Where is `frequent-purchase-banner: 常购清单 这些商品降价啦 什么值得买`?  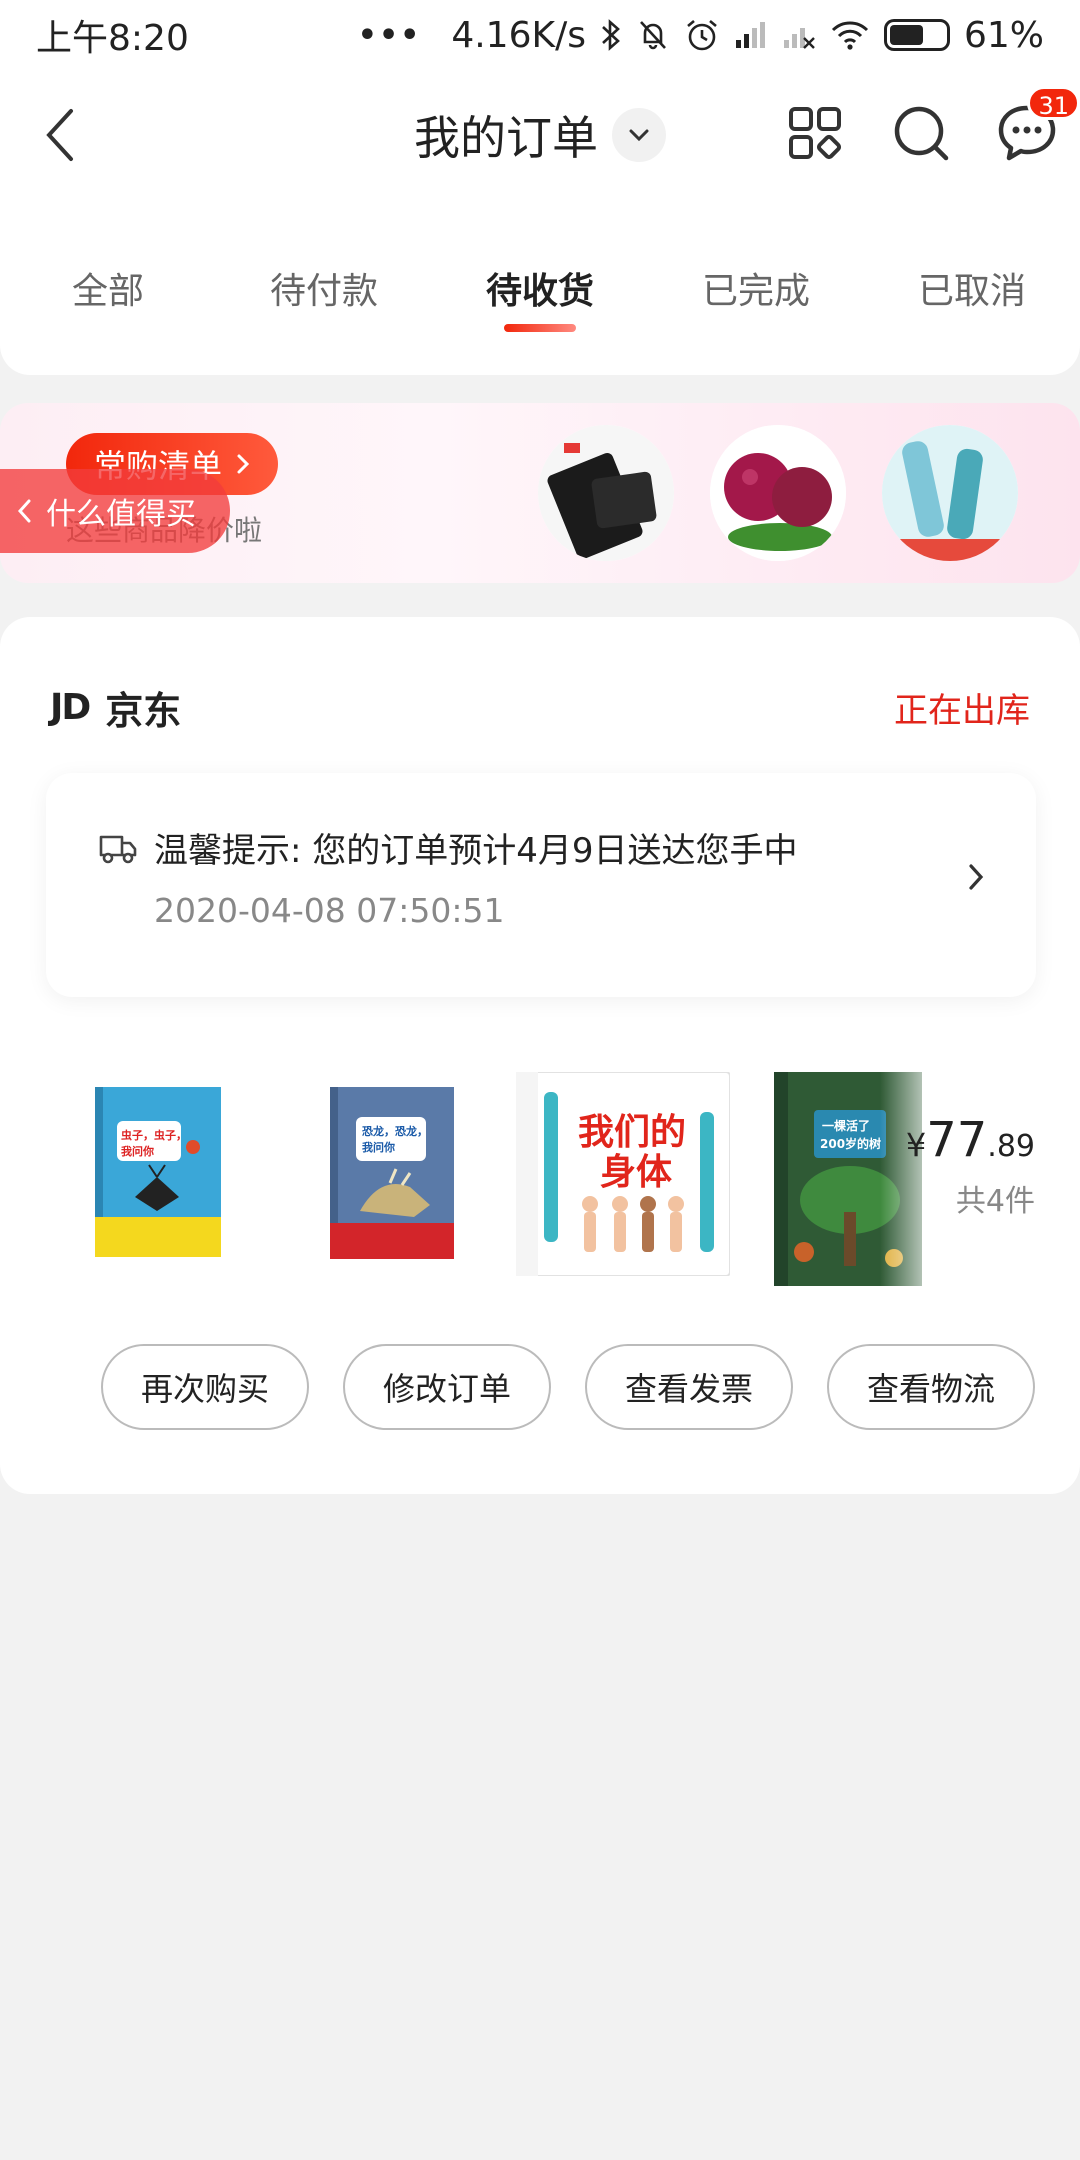 frequent-purchase-banner: 常购清单 这些商品降价啦 什么值得买 is located at coordinates (540, 493).